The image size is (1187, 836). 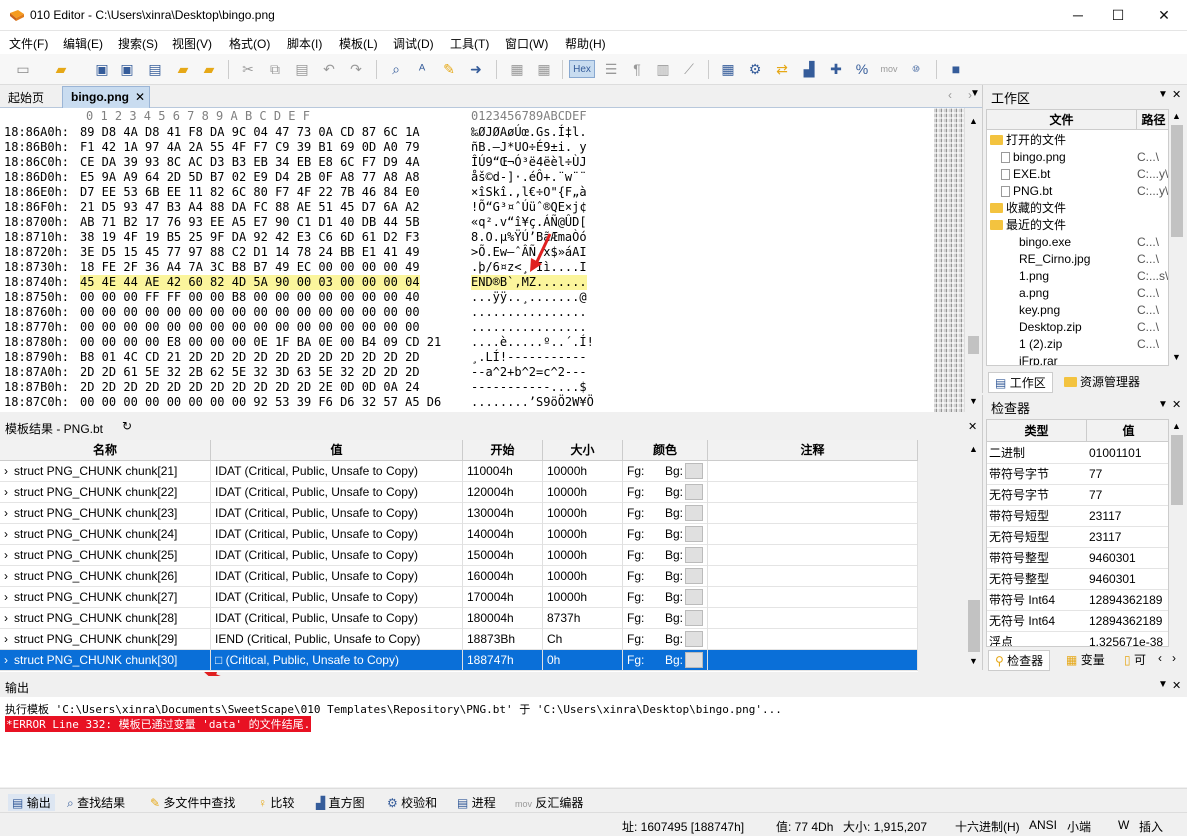 What do you see at coordinates (192, 802) in the screenshot?
I see `tab-find-in-files: ✎ 多文件中查找` at bounding box center [192, 802].